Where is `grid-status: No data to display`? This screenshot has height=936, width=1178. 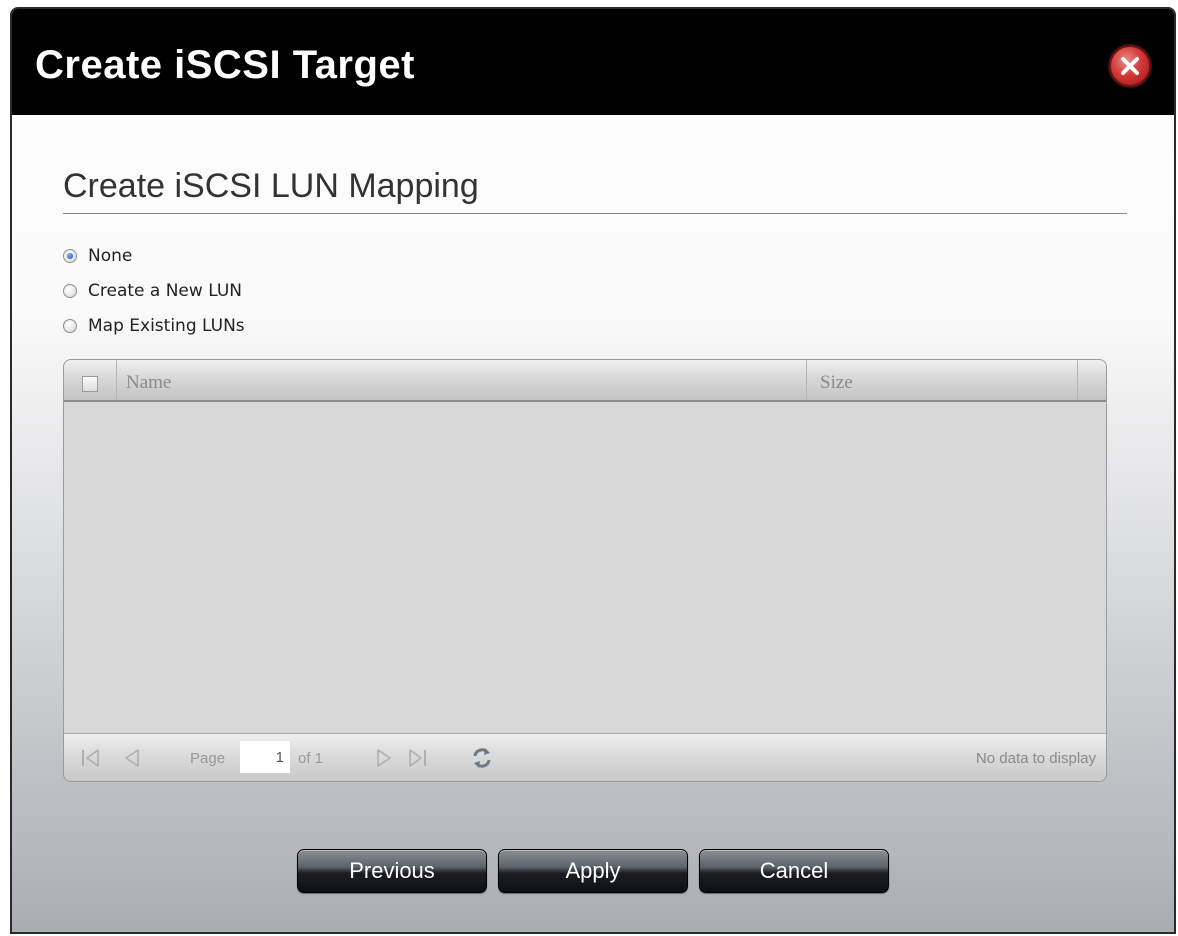
grid-status: No data to display is located at coordinates (1035, 758).